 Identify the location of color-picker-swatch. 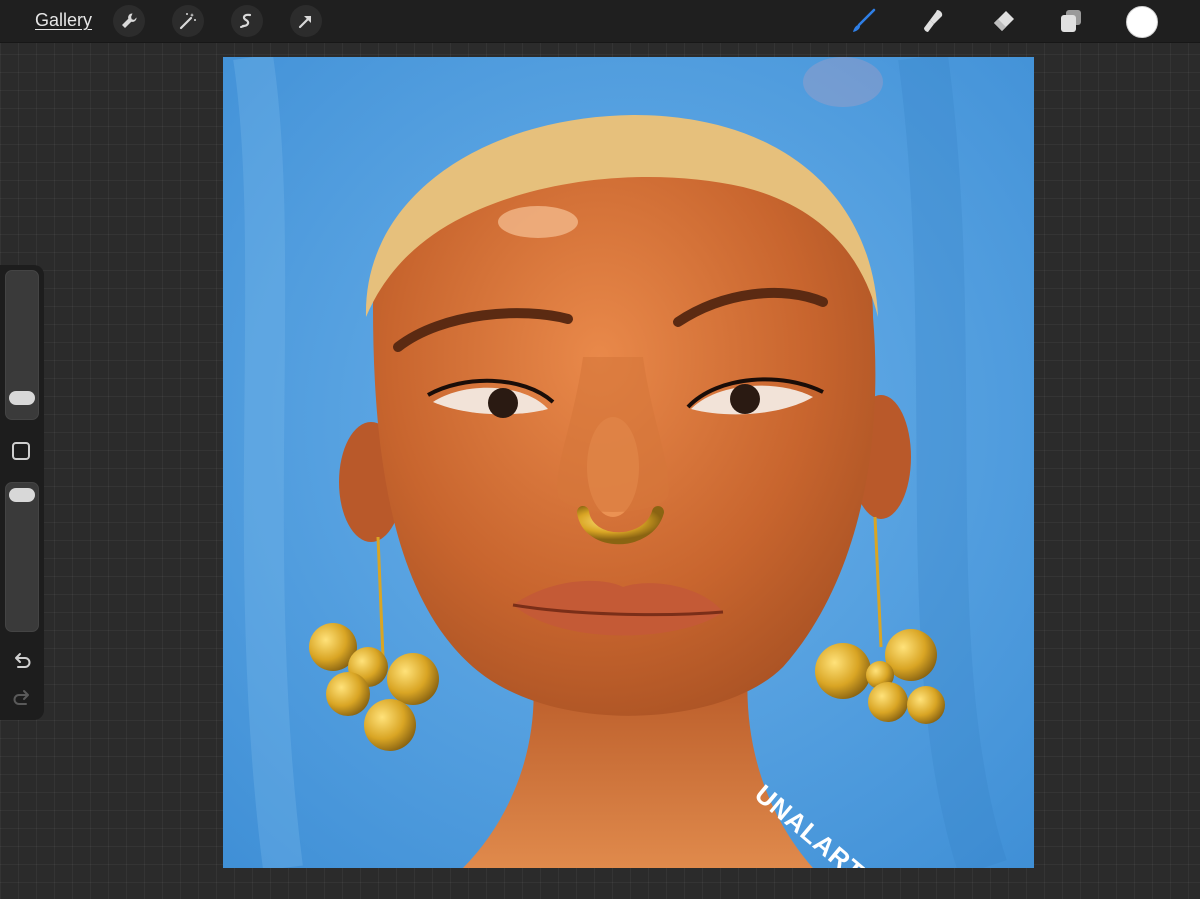
(1142, 22).